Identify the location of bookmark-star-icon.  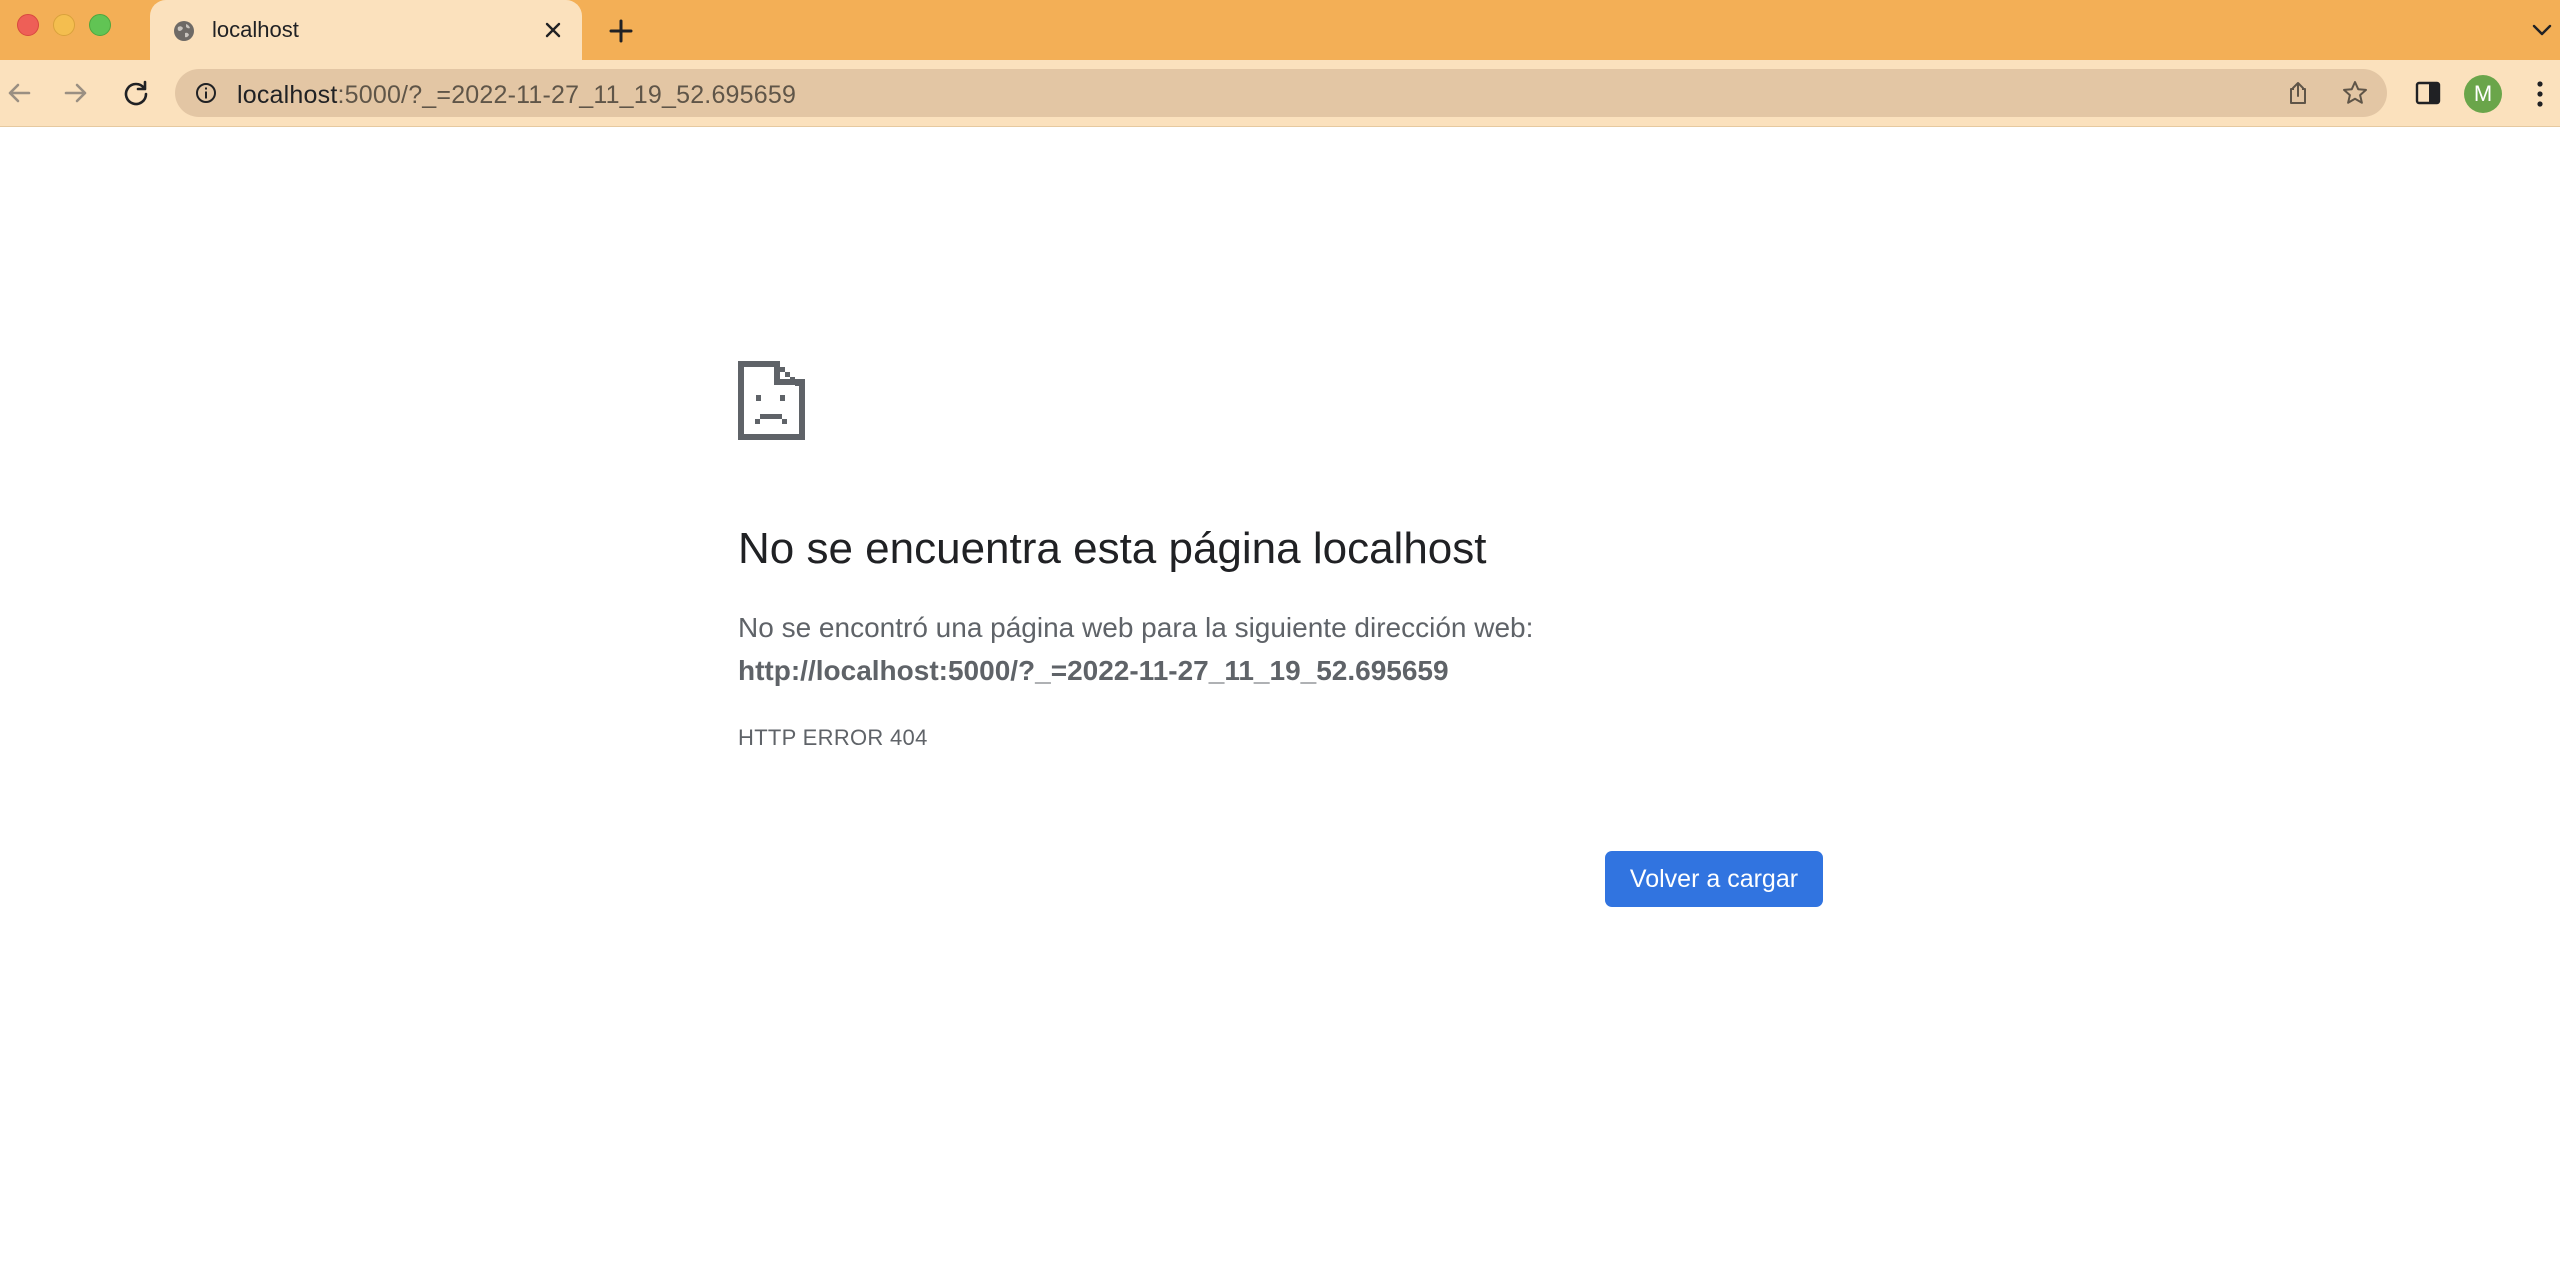
(2355, 93).